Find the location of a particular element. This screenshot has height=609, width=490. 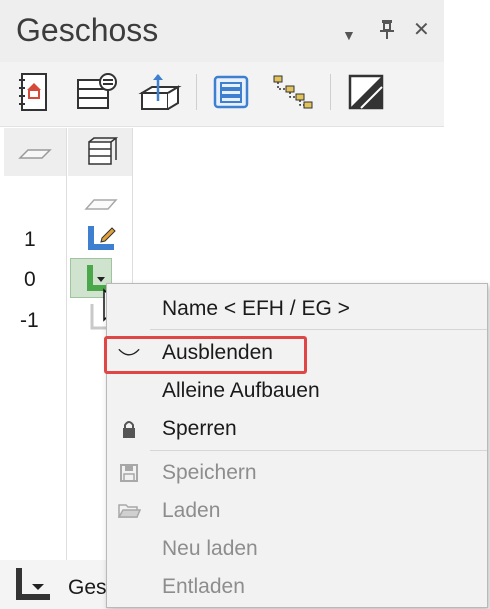

menu-item-alleine-aufbauen: Alleine Aufbauen is located at coordinates (297, 391).